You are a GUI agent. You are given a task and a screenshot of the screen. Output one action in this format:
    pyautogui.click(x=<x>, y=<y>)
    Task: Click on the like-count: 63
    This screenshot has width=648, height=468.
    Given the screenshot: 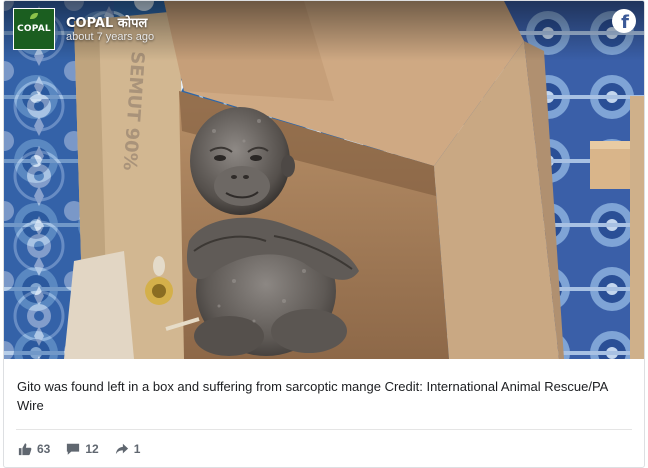 What is the action you would take?
    pyautogui.click(x=44, y=449)
    